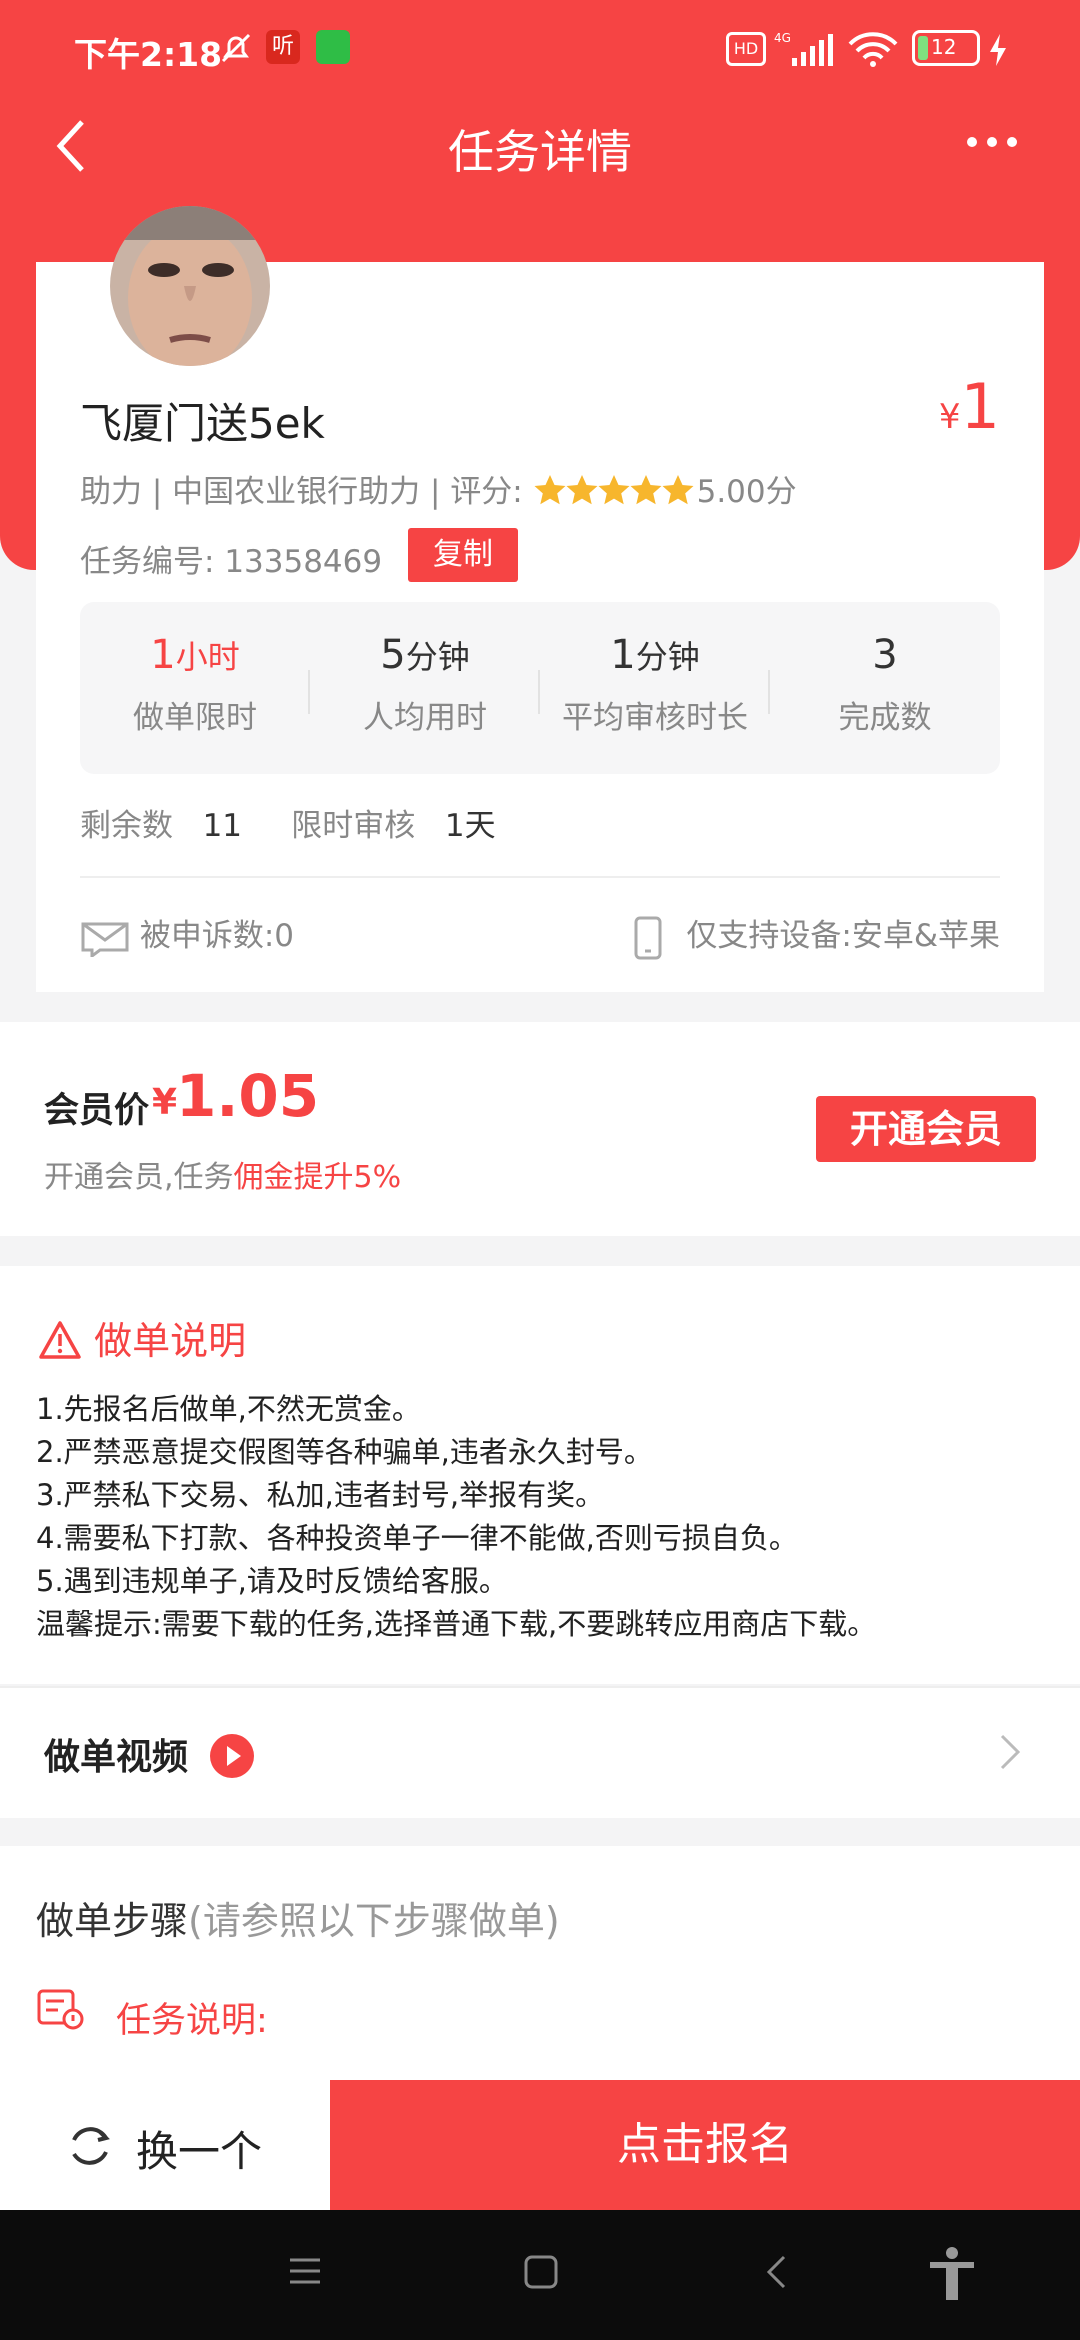 The image size is (1080, 2340). Describe the element at coordinates (463, 555) in the screenshot. I see `copy-button: 复制` at that location.